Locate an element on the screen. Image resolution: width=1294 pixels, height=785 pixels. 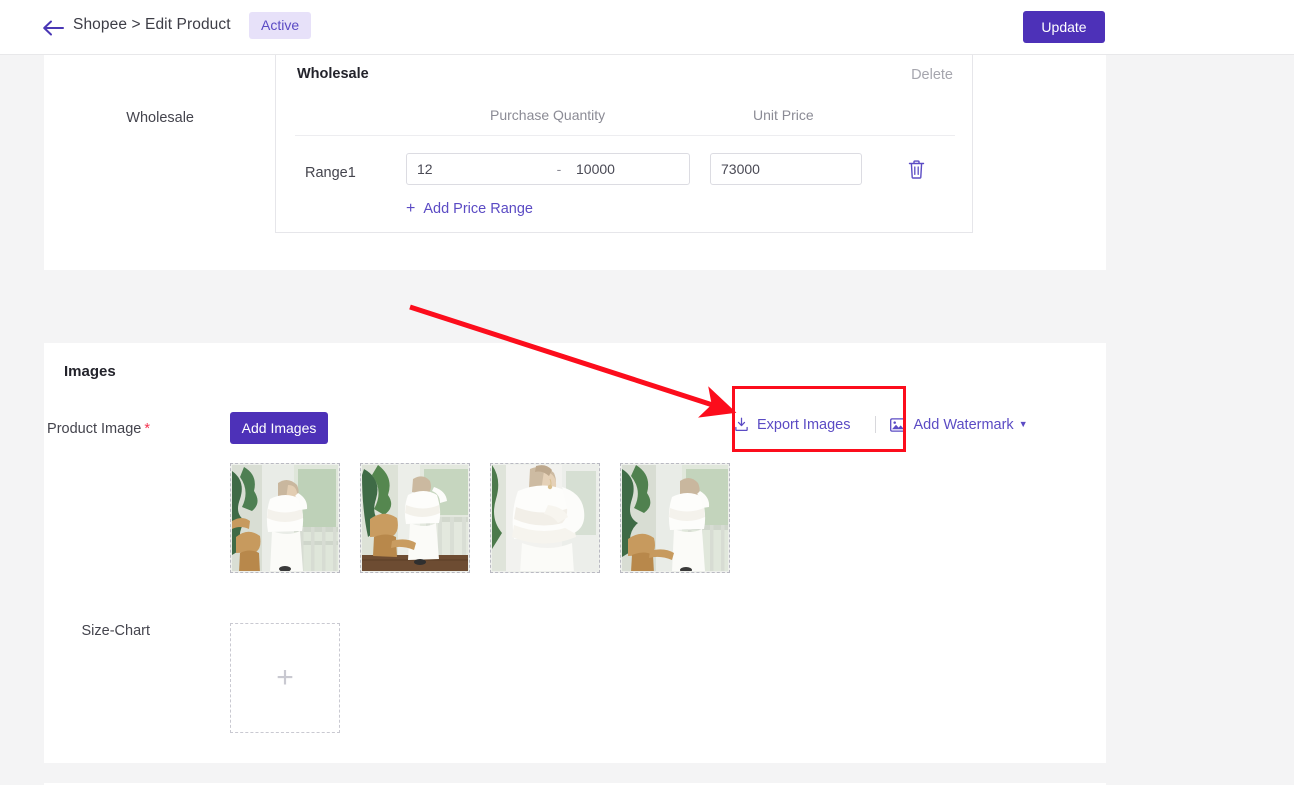
image-icon is located at coordinates (897, 424).